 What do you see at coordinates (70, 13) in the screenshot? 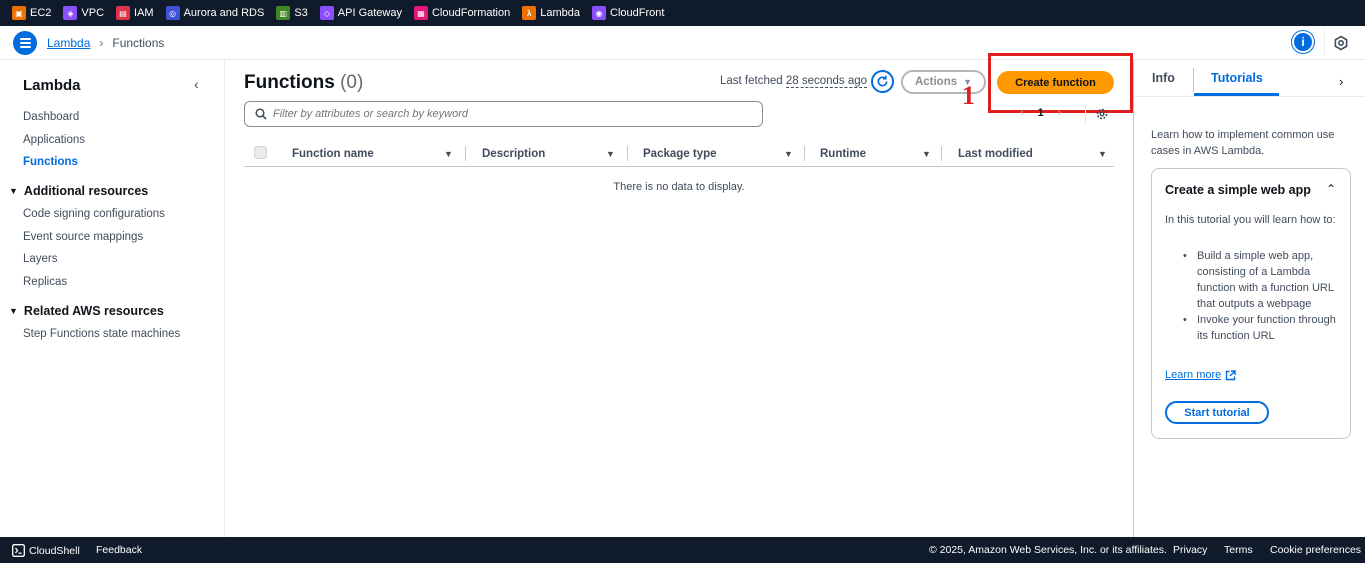
I see `vpc-icon: ◈` at bounding box center [70, 13].